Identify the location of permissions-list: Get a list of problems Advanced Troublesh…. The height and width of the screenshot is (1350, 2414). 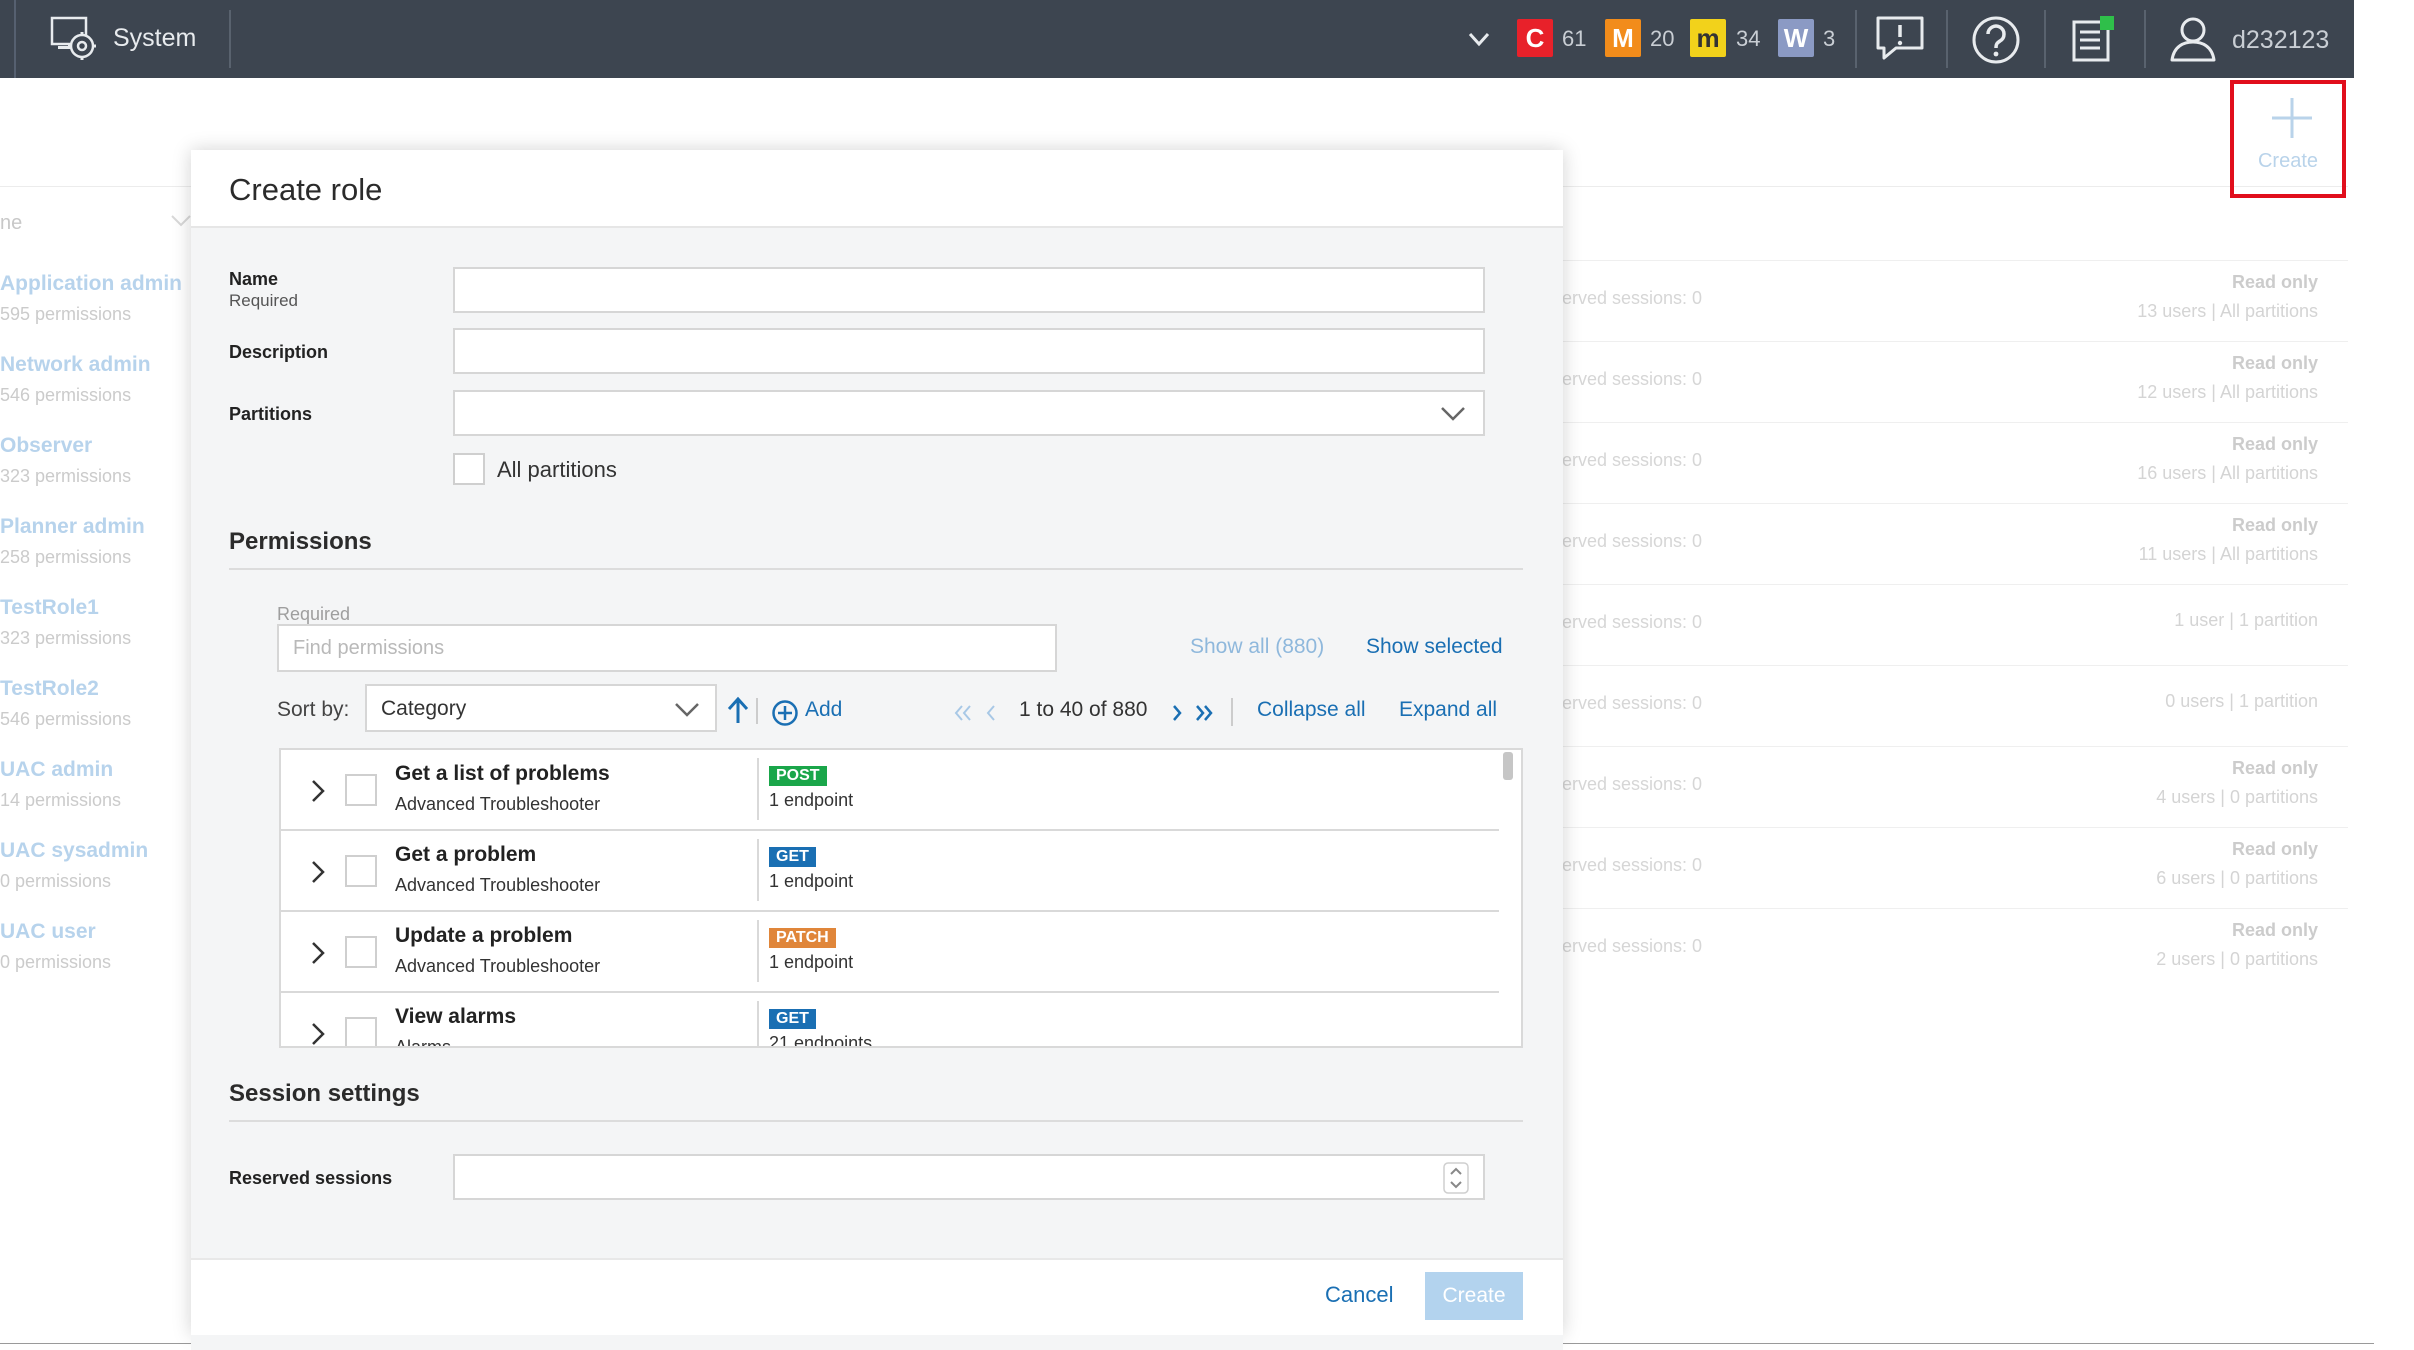
(901, 898).